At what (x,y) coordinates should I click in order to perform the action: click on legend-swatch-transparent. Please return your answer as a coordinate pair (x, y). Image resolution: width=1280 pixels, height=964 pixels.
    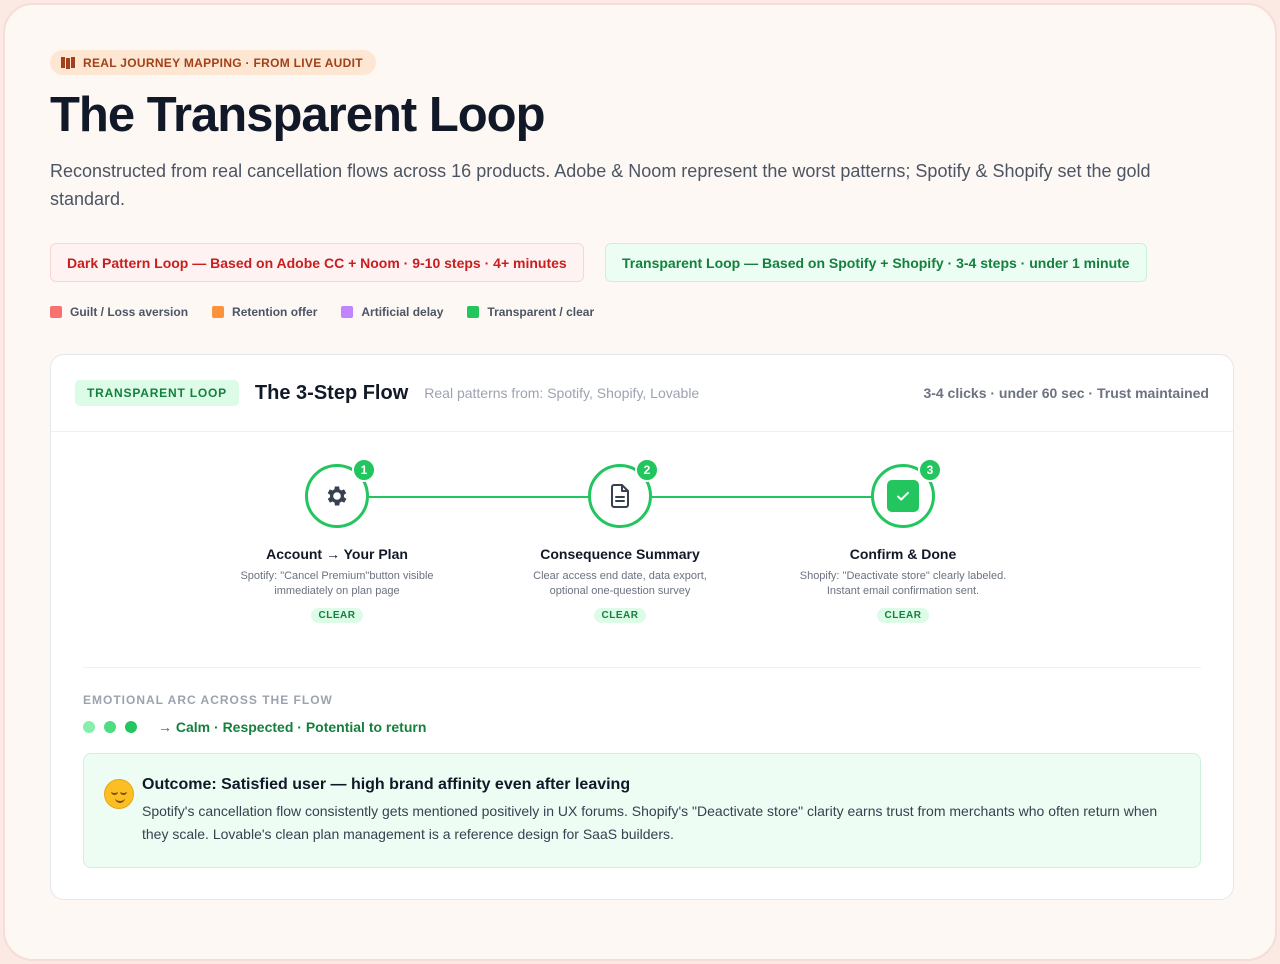
    Looking at the image, I should click on (473, 312).